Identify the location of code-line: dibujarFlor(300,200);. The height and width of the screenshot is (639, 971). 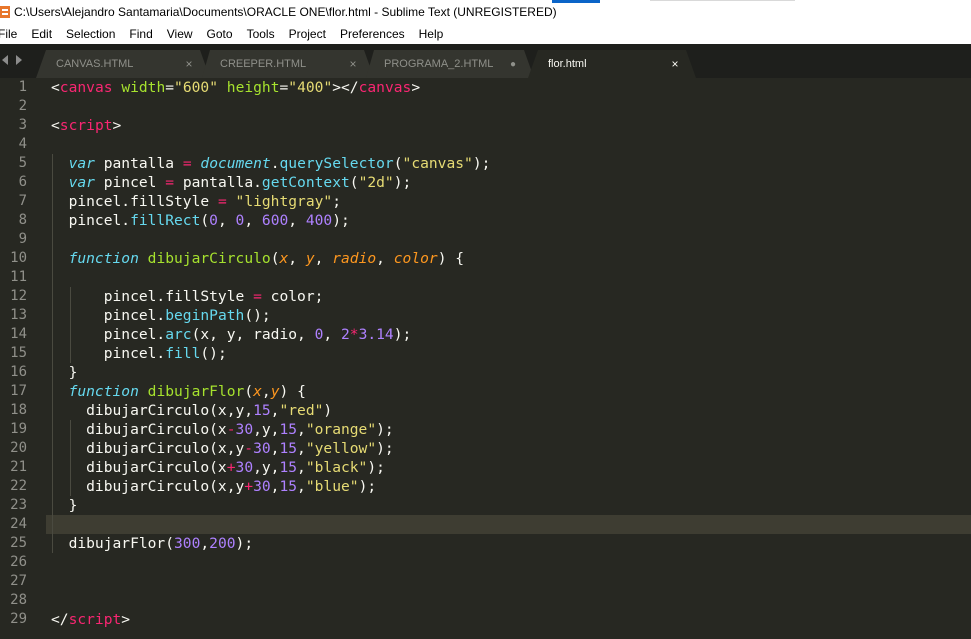
(152, 543).